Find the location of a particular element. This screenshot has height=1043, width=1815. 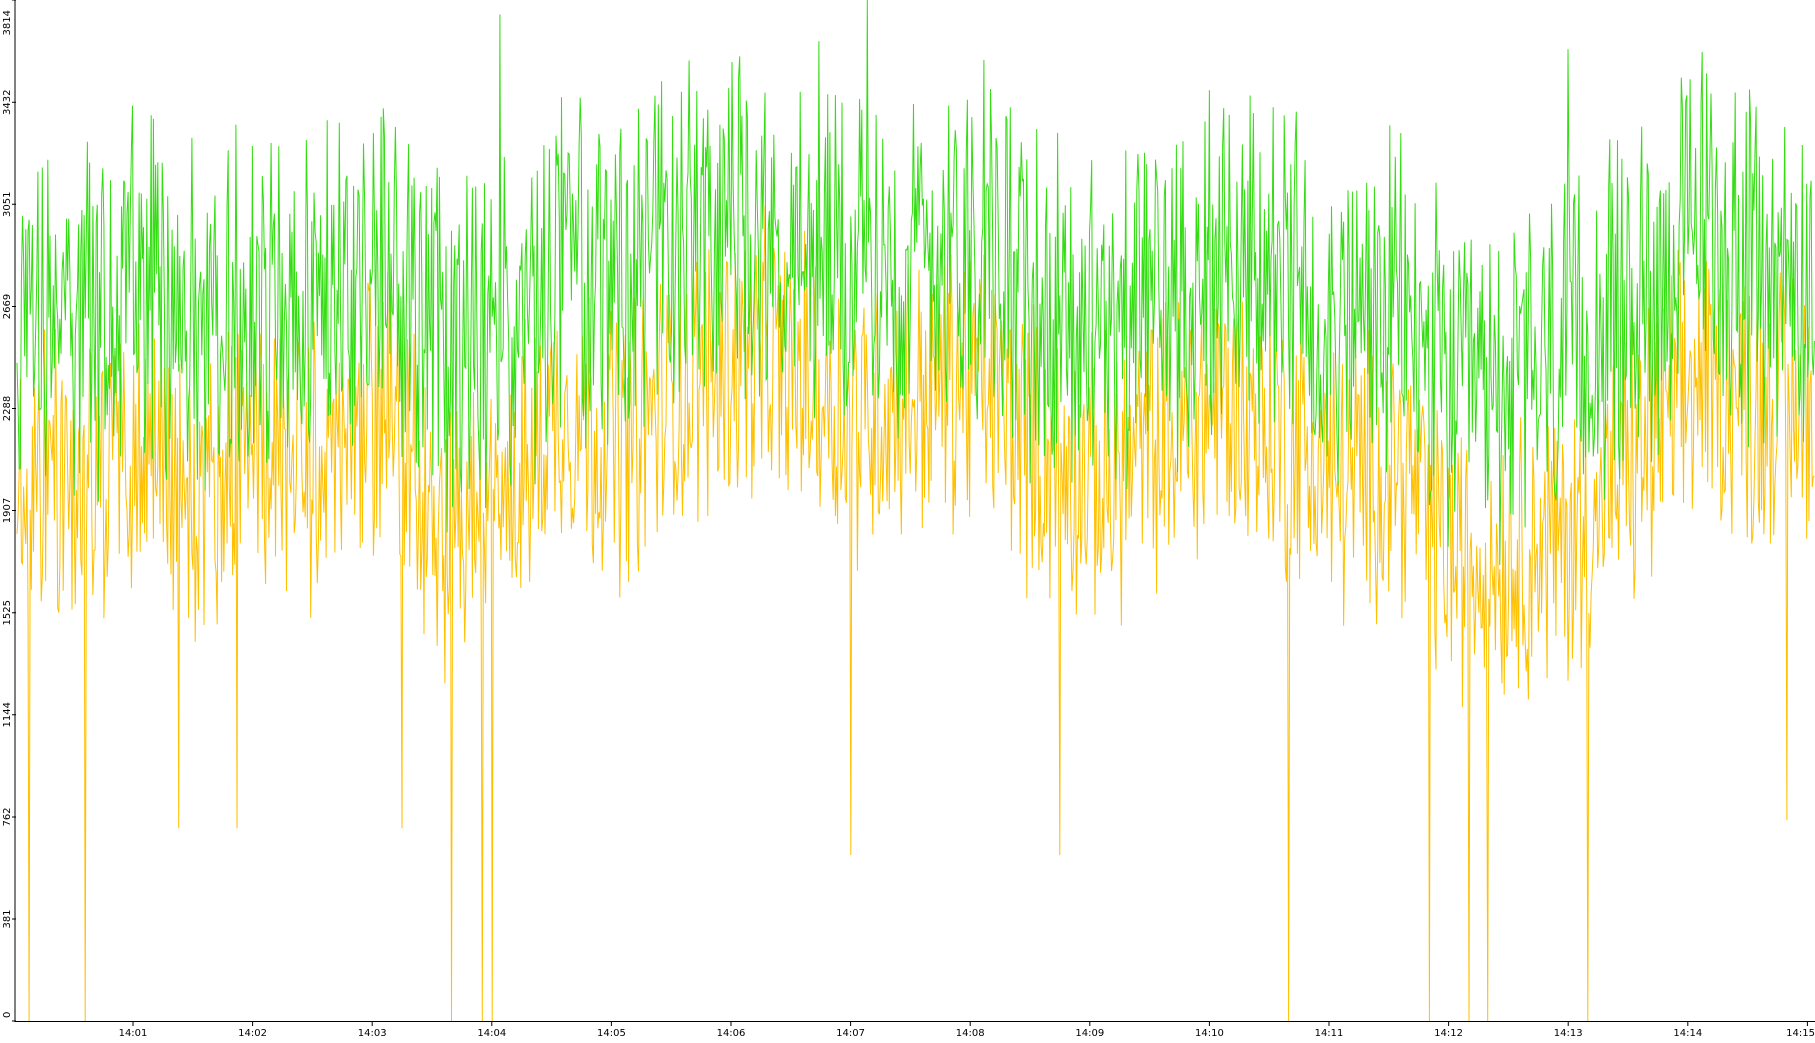

x-tick-label: 14:12 is located at coordinates (1448, 1033).